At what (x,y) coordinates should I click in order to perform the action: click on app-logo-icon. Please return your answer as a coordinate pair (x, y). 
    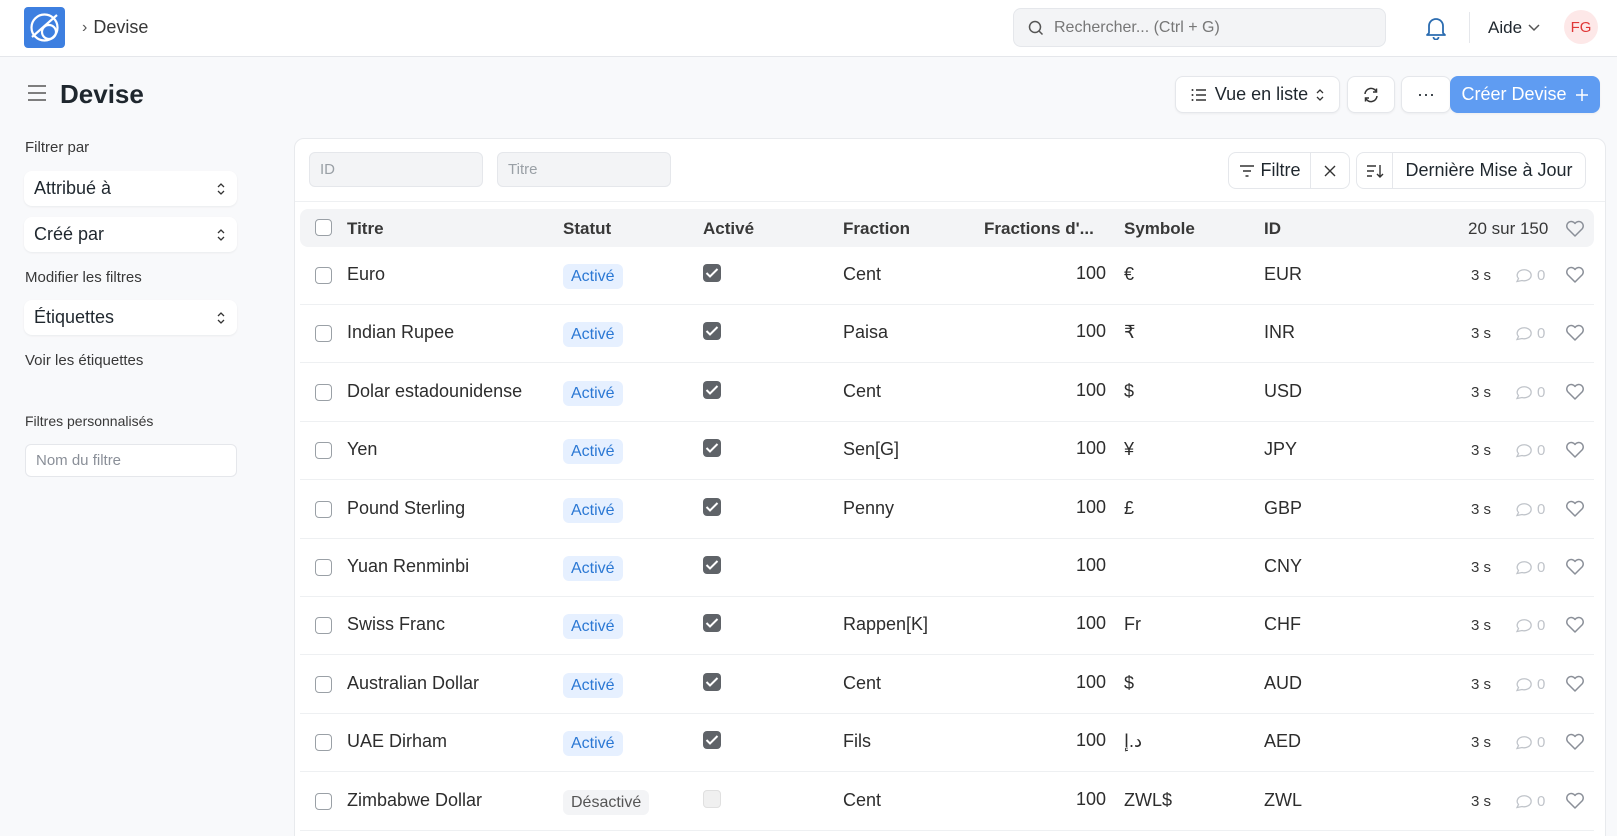
    Looking at the image, I should click on (44, 27).